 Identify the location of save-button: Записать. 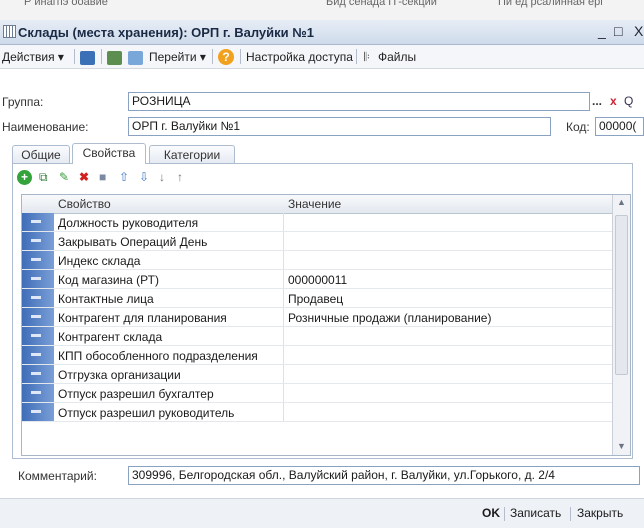
(535, 513).